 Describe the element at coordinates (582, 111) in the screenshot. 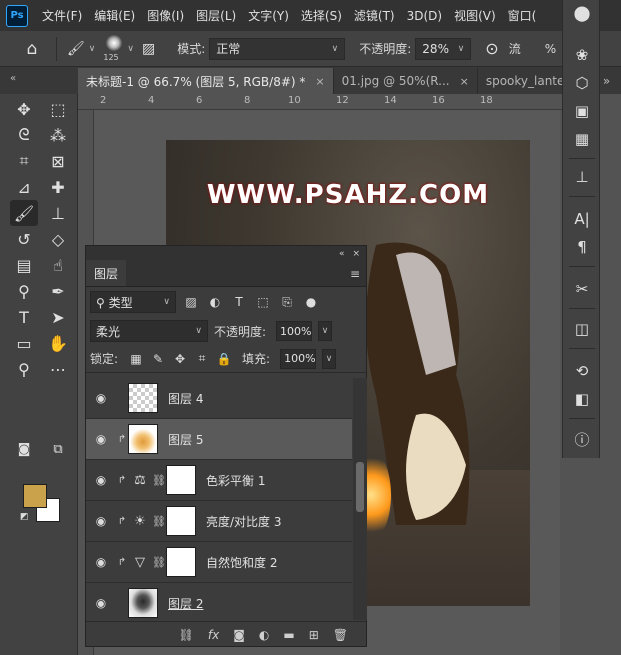

I see `libraries-panel-icon: ▣` at that location.